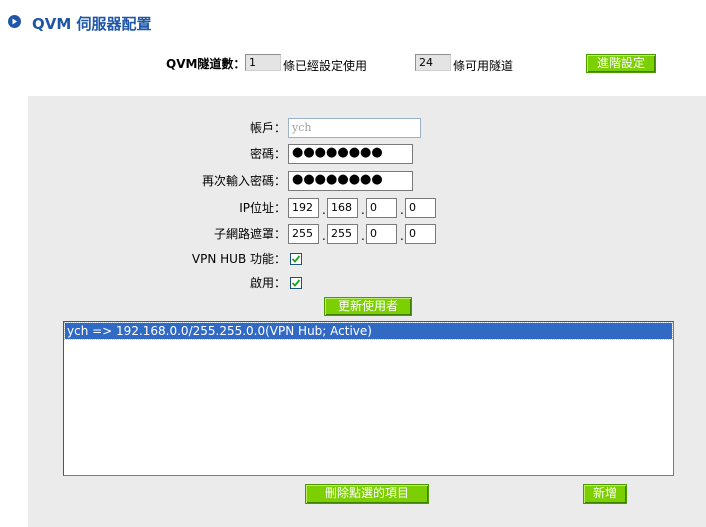 The height and width of the screenshot is (527, 706). I want to click on ip-octet-4: 0, so click(420, 208).